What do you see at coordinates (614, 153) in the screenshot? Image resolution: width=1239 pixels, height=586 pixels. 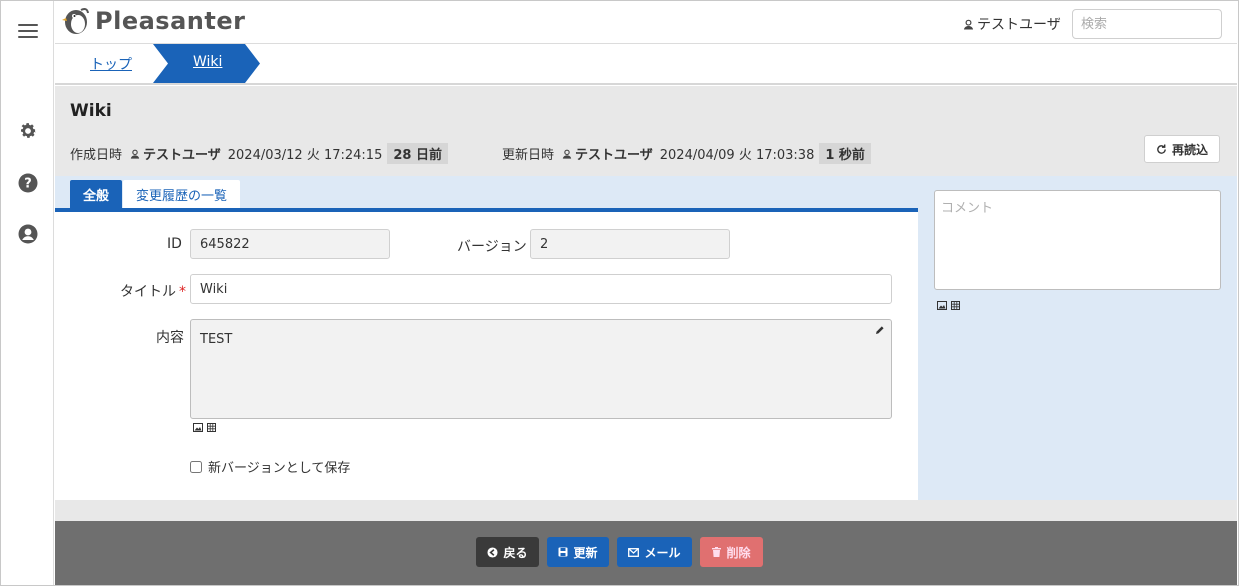 I see `updated-user: テストユーザ` at bounding box center [614, 153].